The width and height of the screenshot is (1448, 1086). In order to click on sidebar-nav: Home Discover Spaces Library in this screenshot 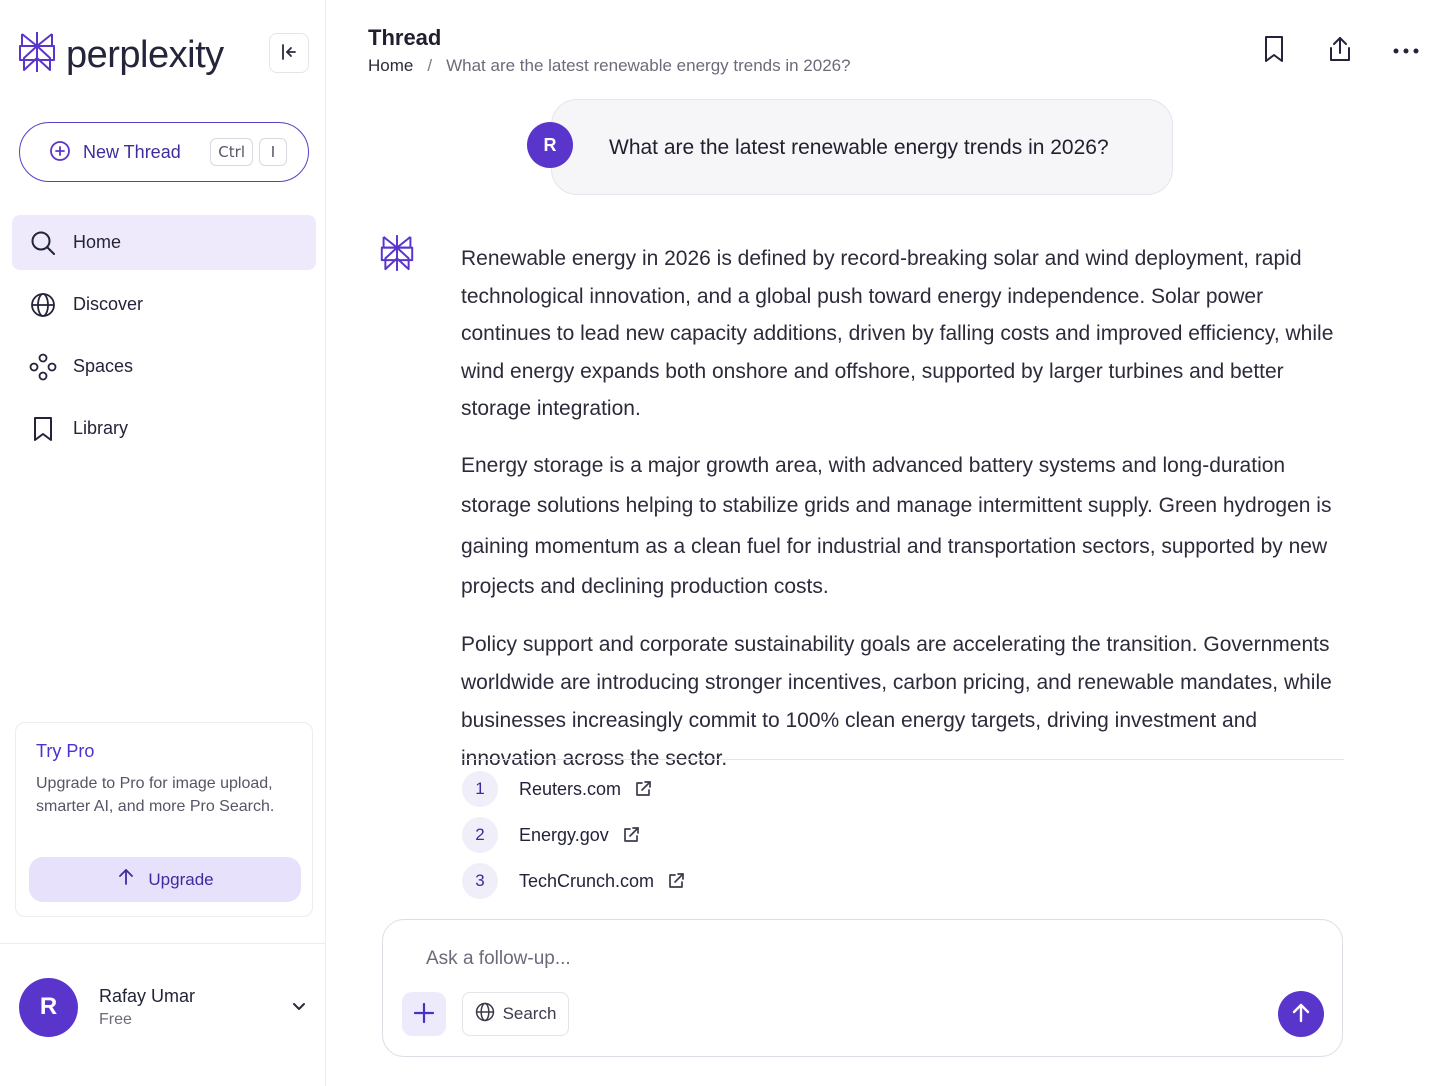, I will do `click(164, 339)`.